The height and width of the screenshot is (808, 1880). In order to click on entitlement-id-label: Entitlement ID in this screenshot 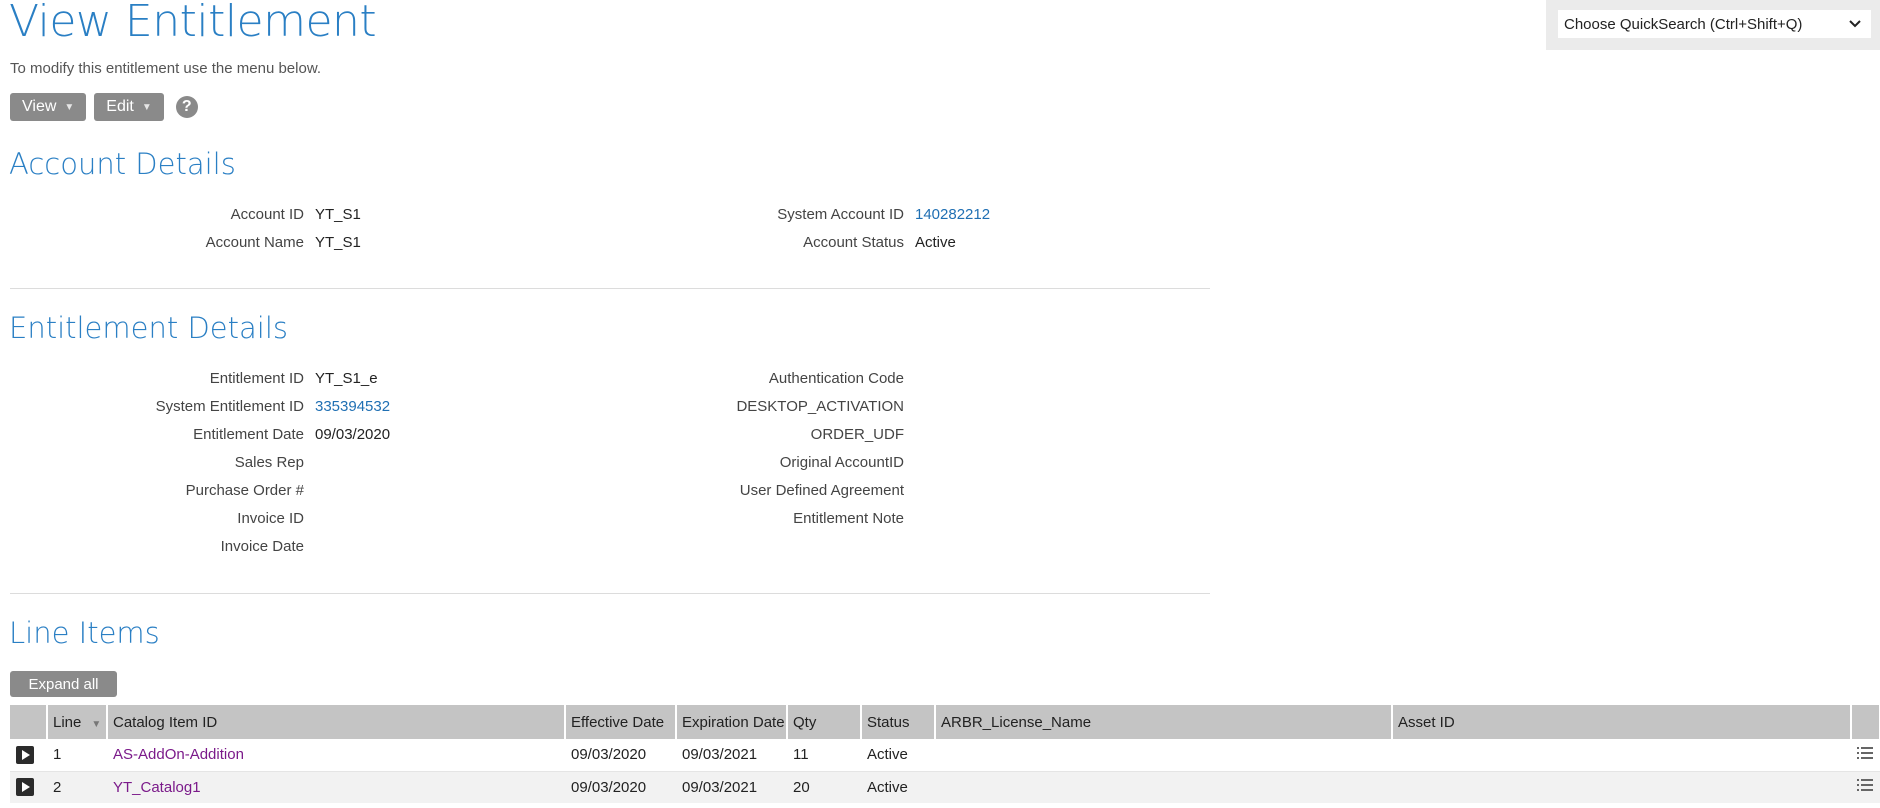, I will do `click(256, 378)`.